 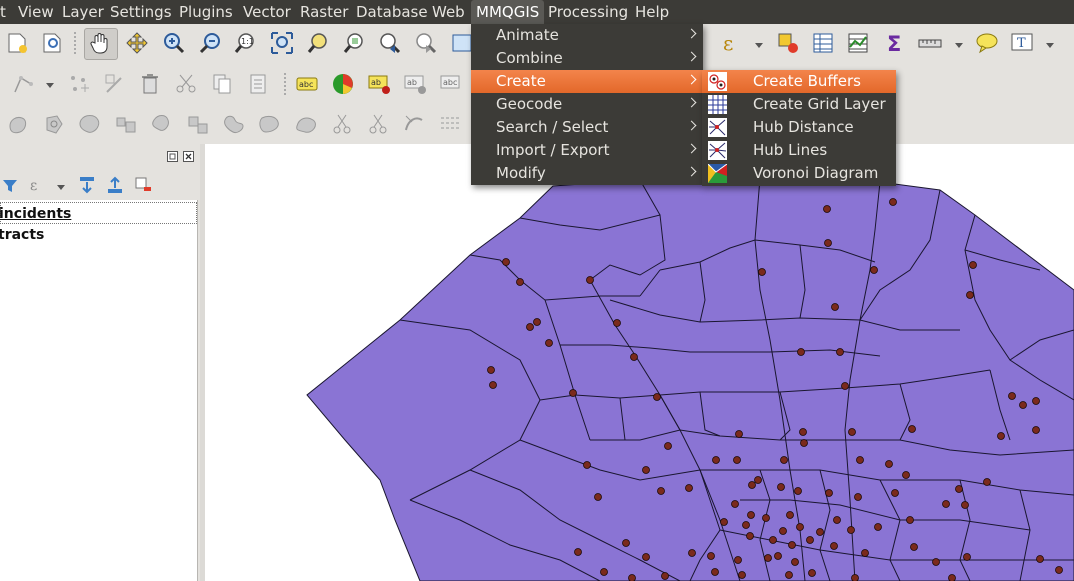 What do you see at coordinates (587, 58) in the screenshot?
I see `menu-item-combine: Combine` at bounding box center [587, 58].